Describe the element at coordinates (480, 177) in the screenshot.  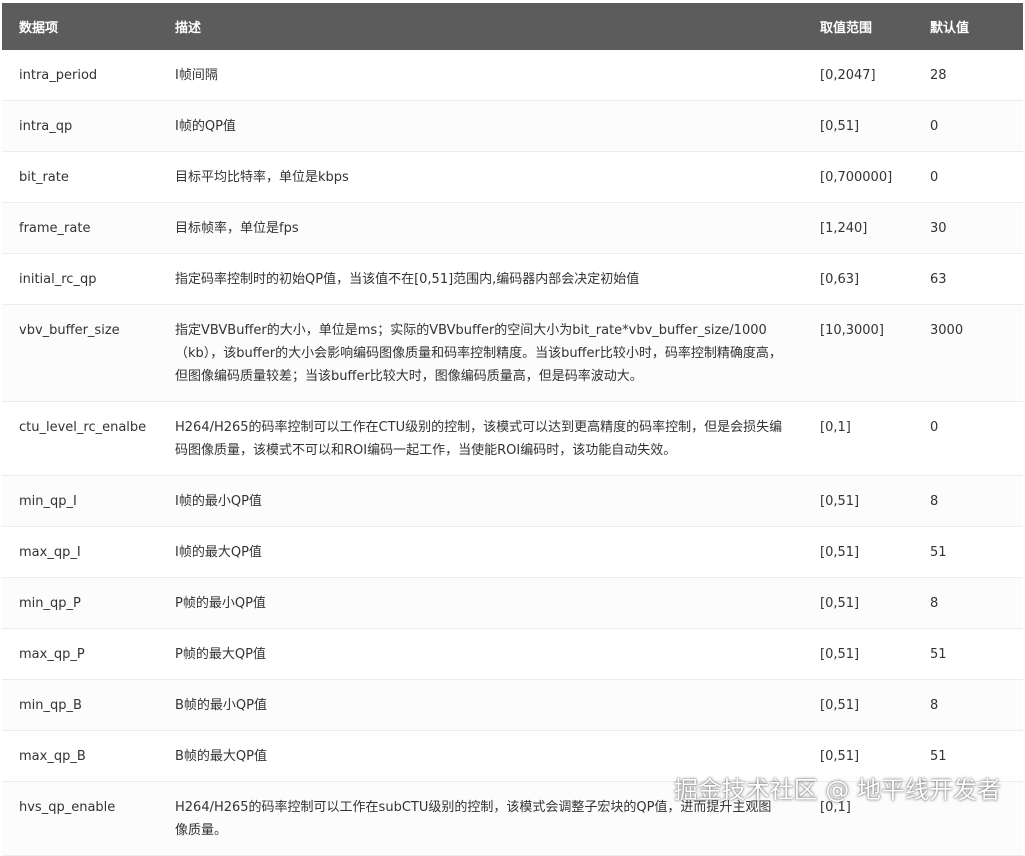
I see `cell-description: 目标平均比特率，单位是kbps` at that location.